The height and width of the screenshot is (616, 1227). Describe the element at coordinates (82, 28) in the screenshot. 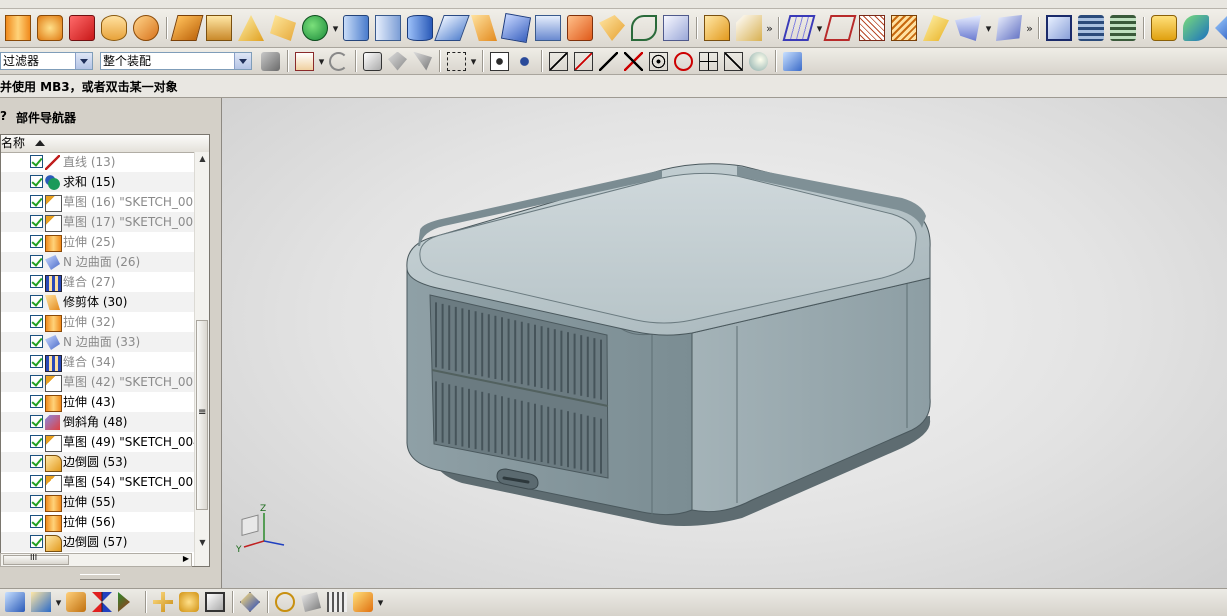

I see `block-tool-icon` at that location.